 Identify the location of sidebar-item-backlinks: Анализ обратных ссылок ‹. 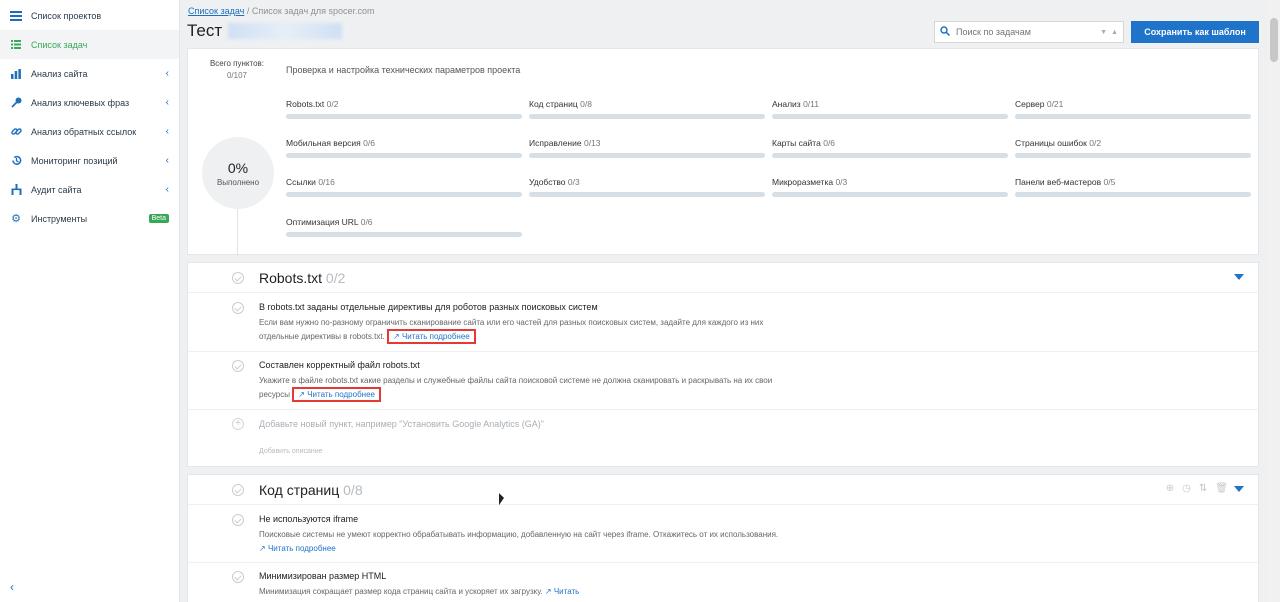
(89, 131).